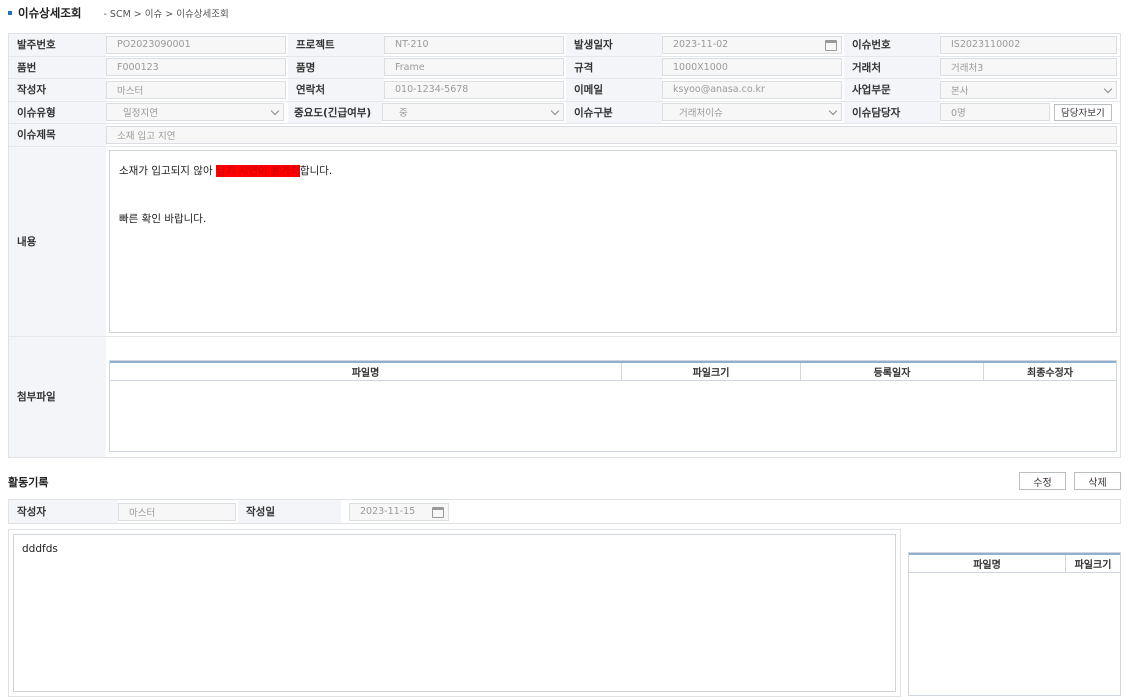  I want to click on activity-title: 활동기록, so click(28, 482).